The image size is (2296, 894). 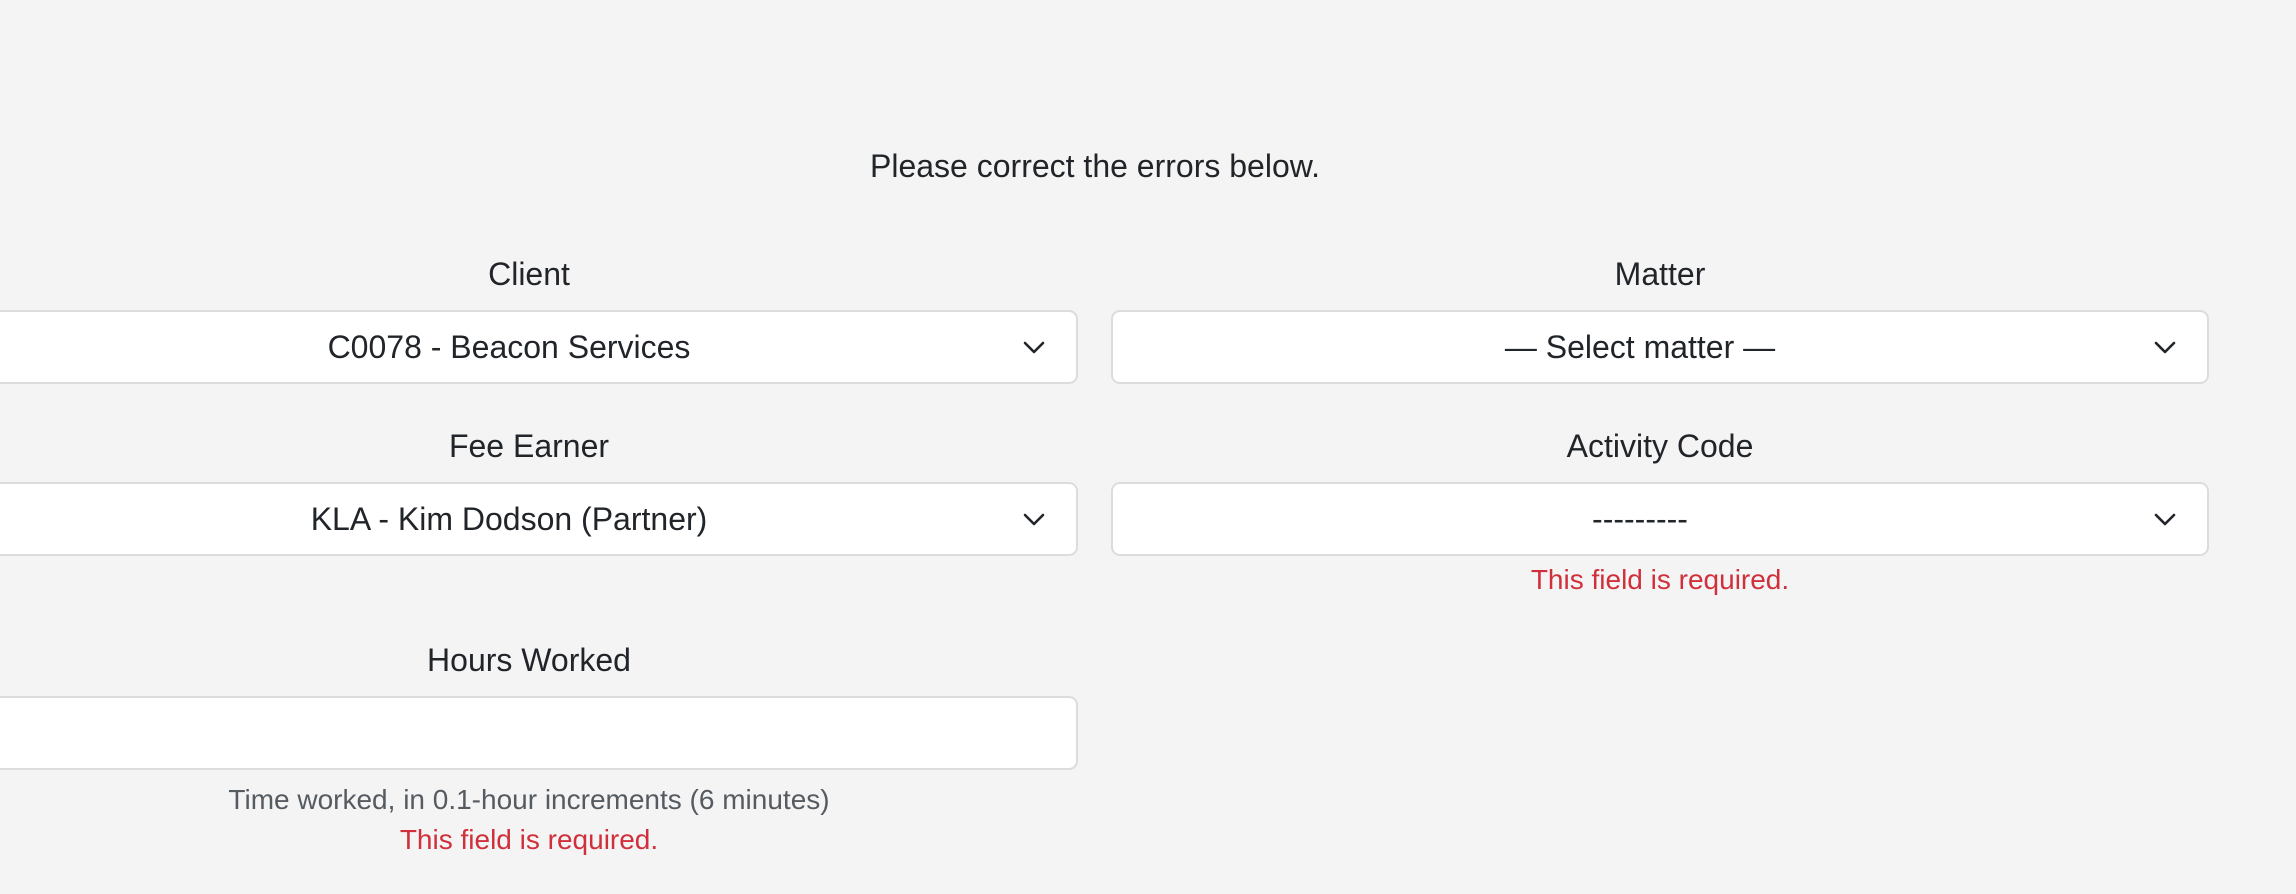 What do you see at coordinates (539, 733) in the screenshot?
I see `hours-worked-input` at bounding box center [539, 733].